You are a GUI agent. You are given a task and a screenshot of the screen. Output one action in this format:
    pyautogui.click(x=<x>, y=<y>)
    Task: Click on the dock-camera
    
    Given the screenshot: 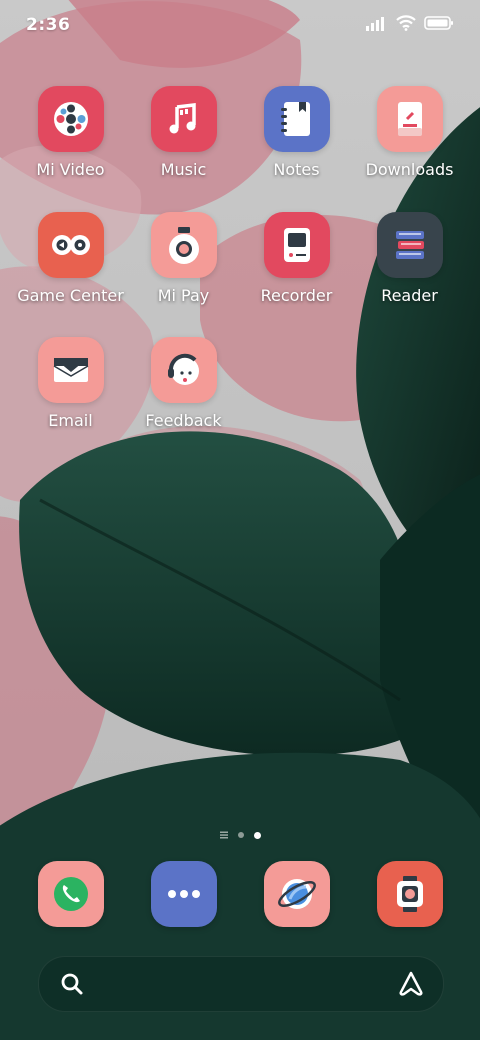 What is the action you would take?
    pyautogui.click(x=410, y=894)
    